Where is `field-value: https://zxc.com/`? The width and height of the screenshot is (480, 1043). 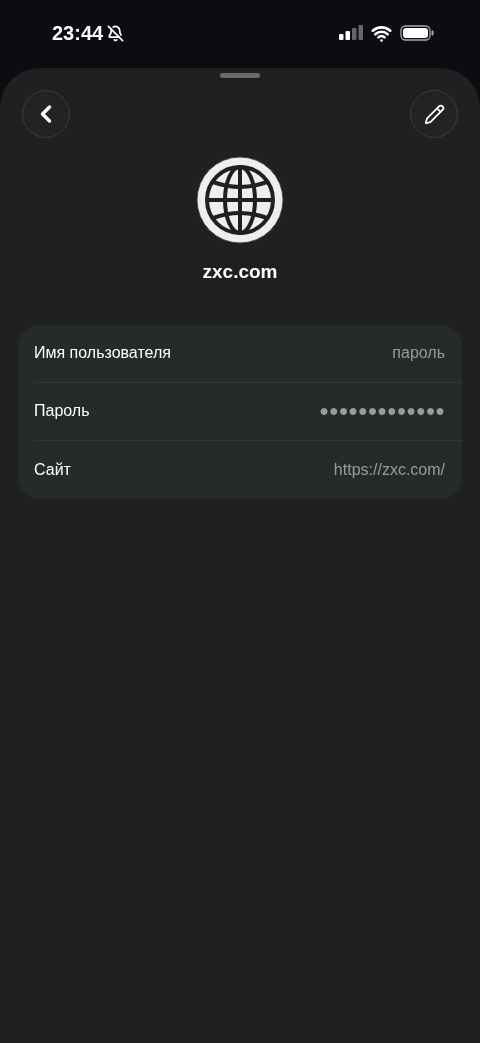 field-value: https://zxc.com/ is located at coordinates (389, 469).